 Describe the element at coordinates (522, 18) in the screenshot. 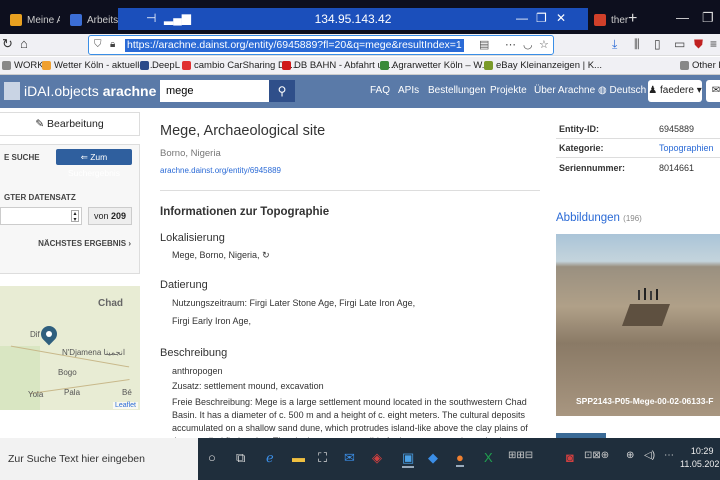

I see `minimize-remote-icon: —` at that location.